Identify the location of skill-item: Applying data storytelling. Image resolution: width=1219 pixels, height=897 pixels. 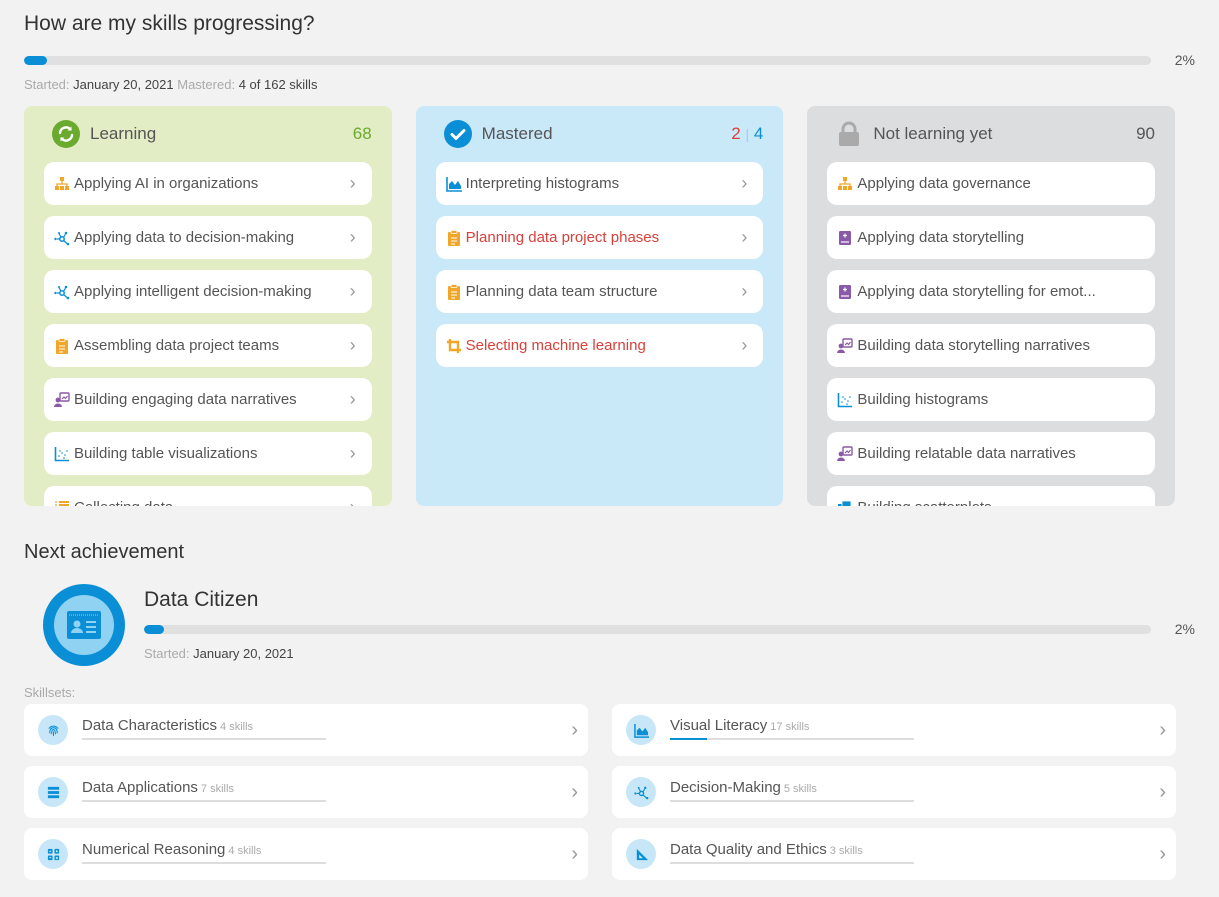
(991, 237).